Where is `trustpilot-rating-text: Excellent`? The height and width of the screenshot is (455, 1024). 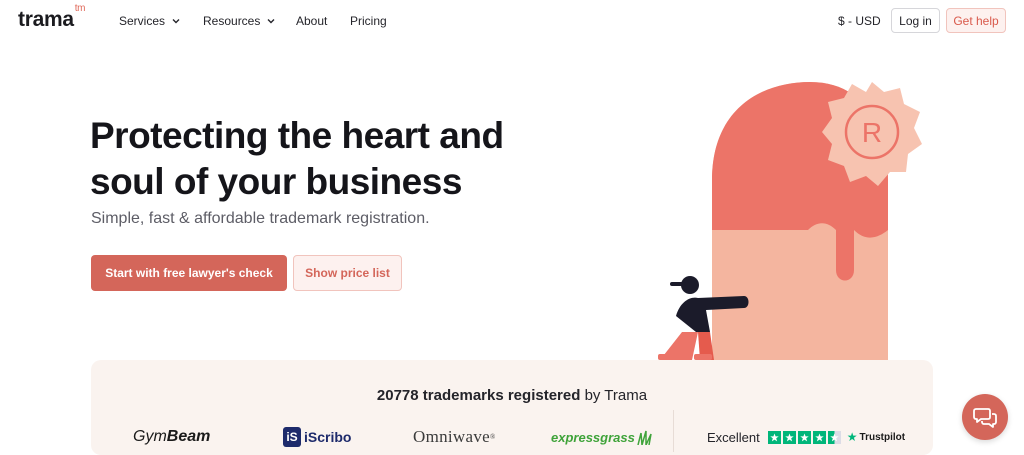 trustpilot-rating-text: Excellent is located at coordinates (733, 437).